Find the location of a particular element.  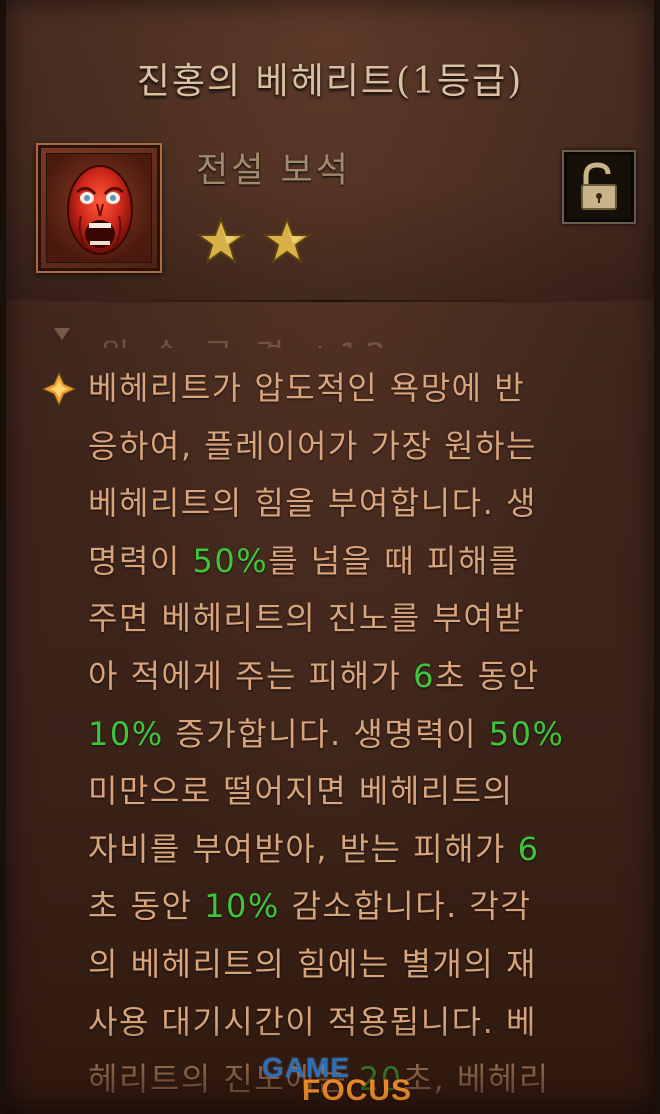

description-line: 초 동안 10% 감소합니다. 각각 is located at coordinates (363, 907).